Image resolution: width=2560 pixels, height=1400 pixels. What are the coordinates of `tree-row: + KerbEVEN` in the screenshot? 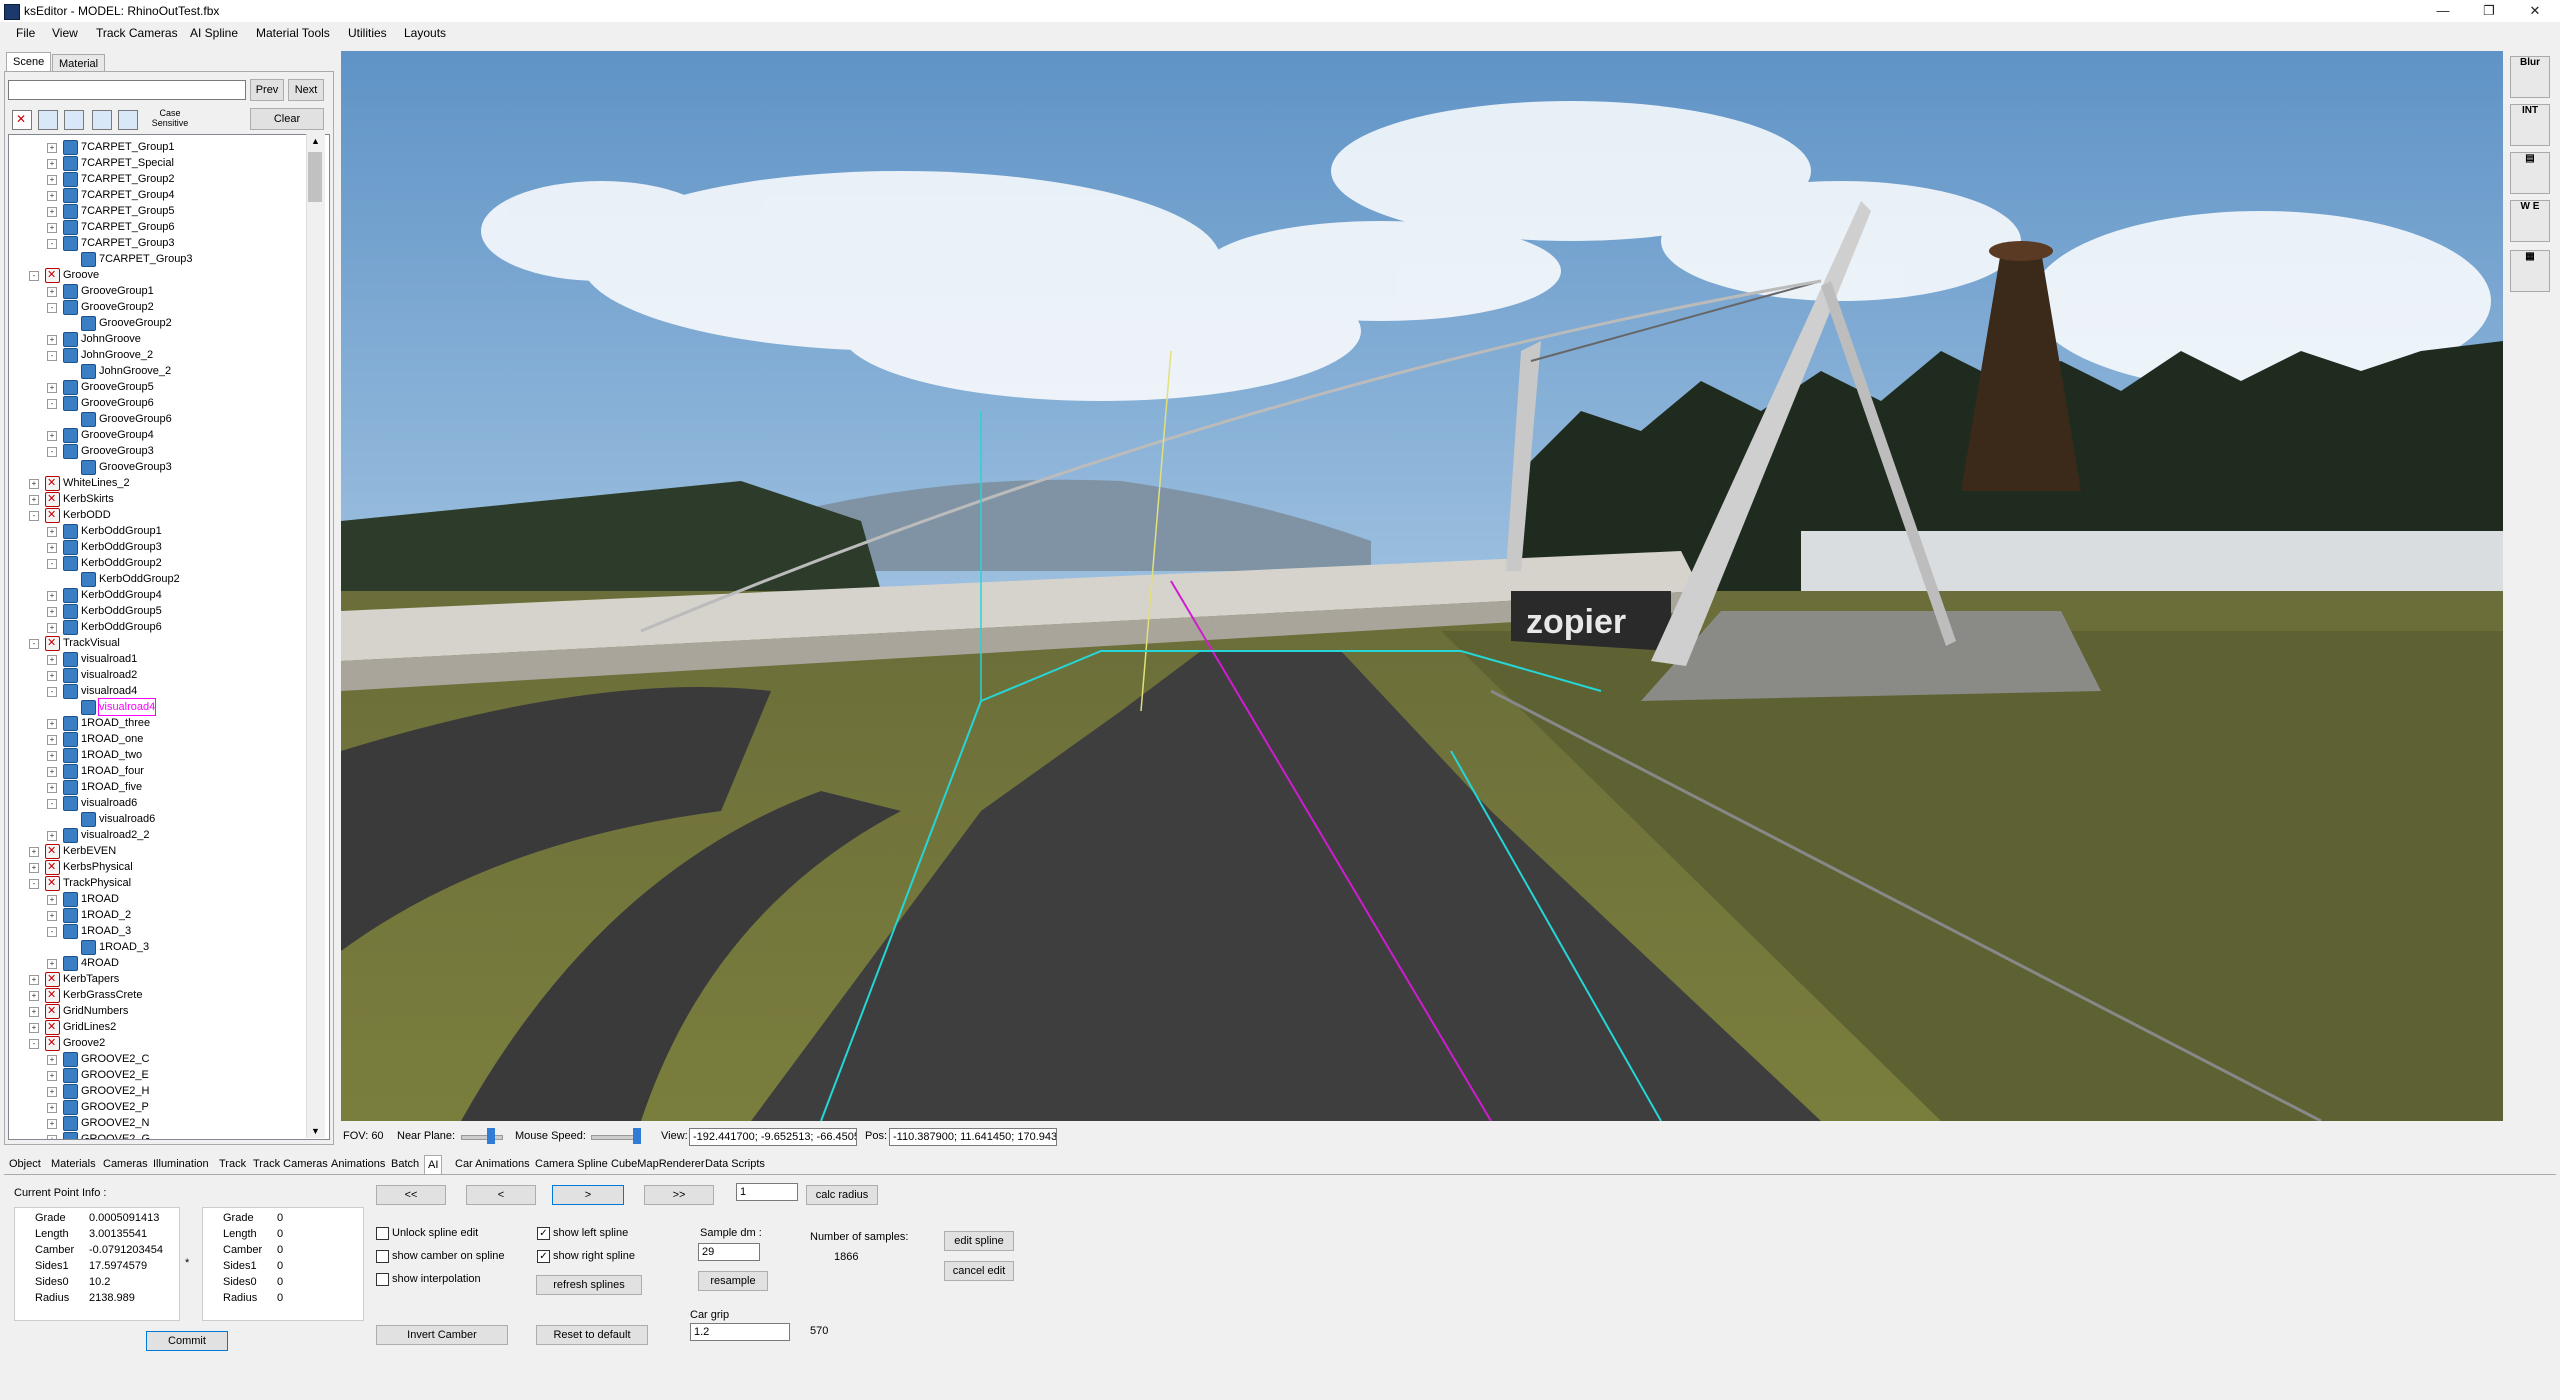 It's located at (157, 851).